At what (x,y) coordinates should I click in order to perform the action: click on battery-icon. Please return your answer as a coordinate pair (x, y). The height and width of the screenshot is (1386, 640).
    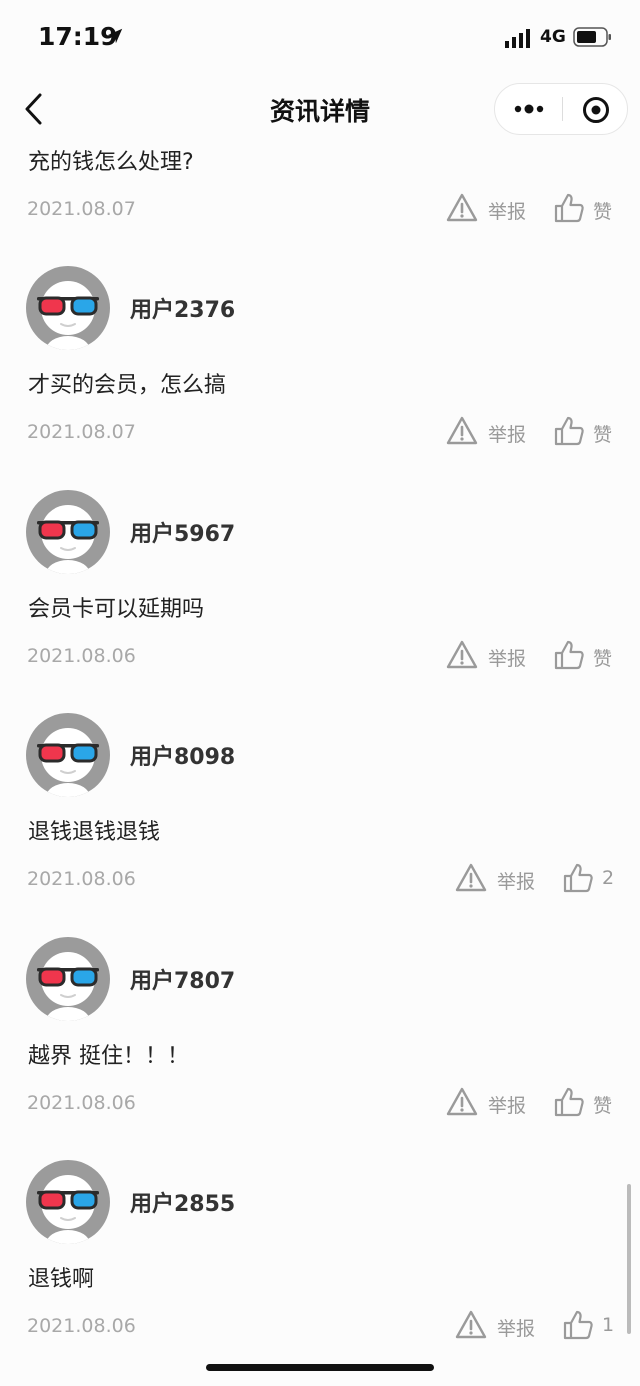
    Looking at the image, I should click on (592, 37).